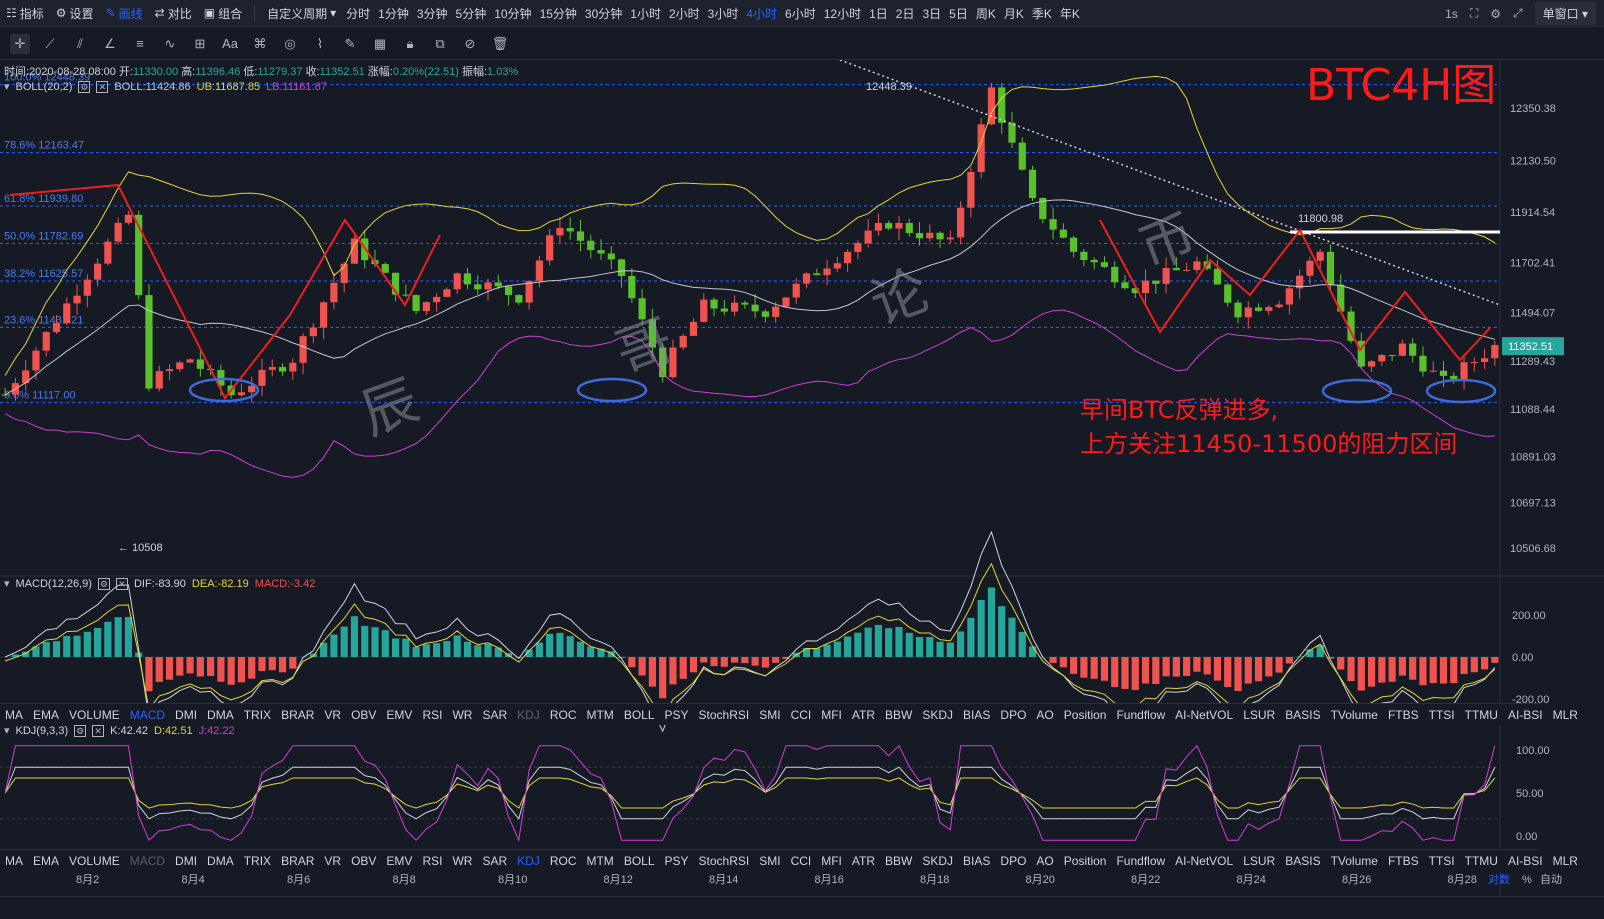  I want to click on text-icon: Aa, so click(230, 44).